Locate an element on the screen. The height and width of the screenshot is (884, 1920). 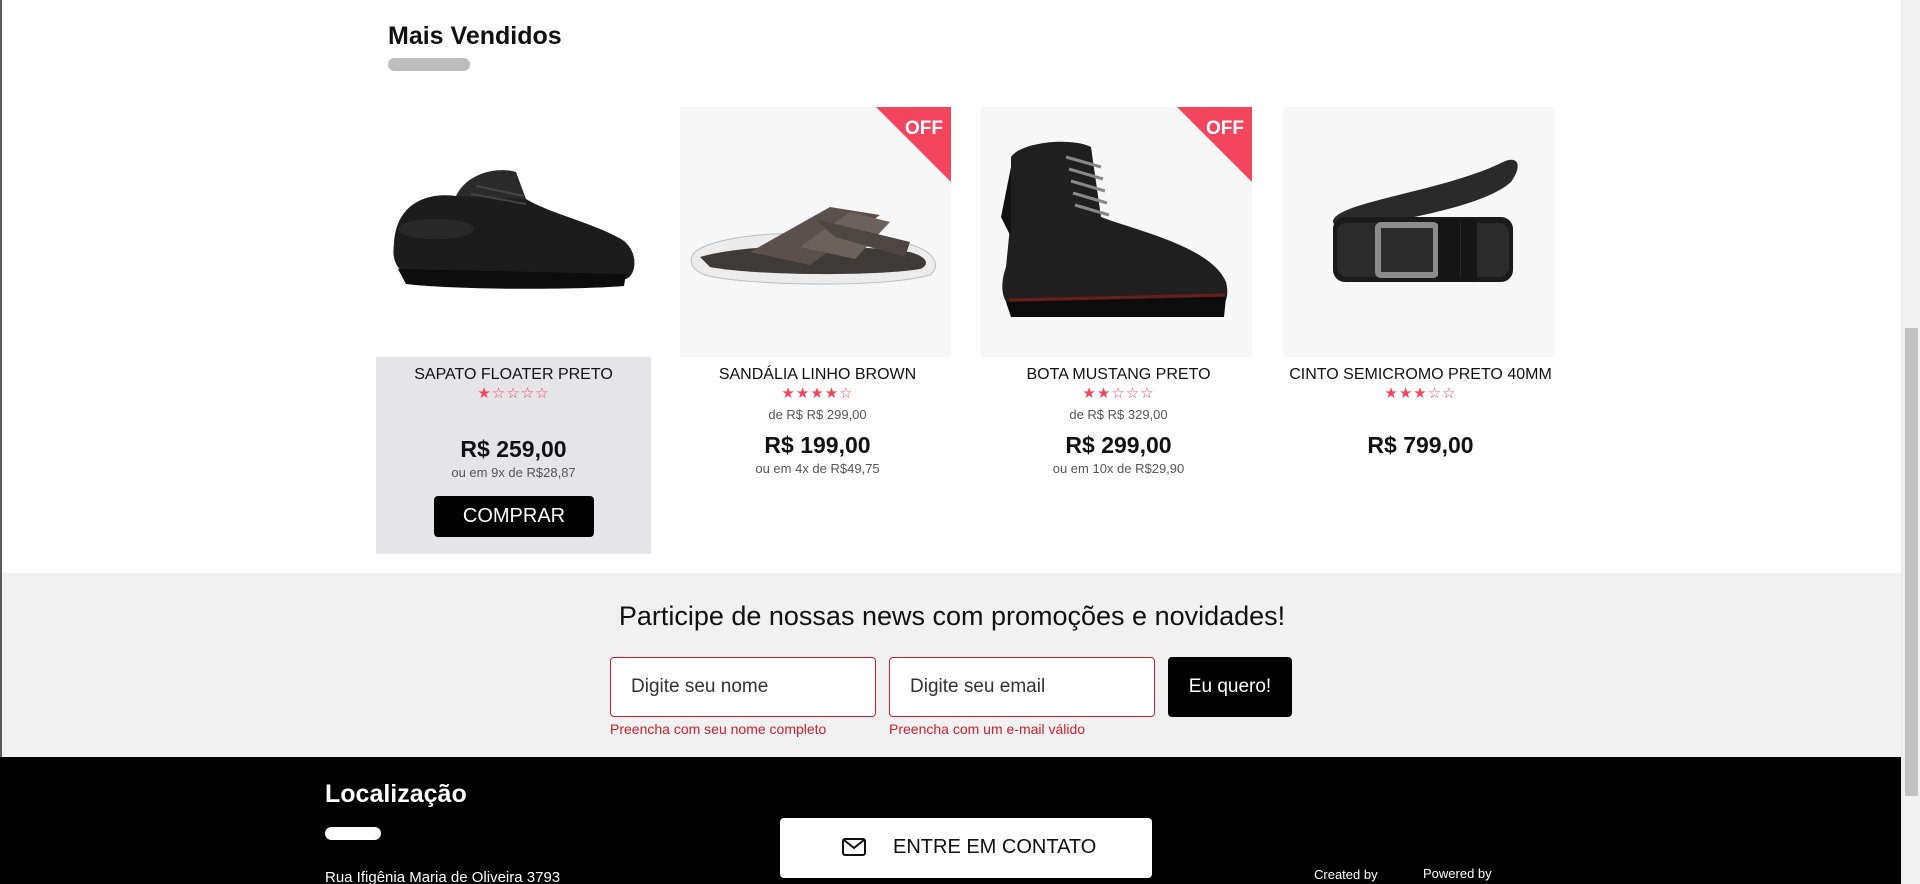
rating-stars: ★★★★☆ is located at coordinates (817, 393).